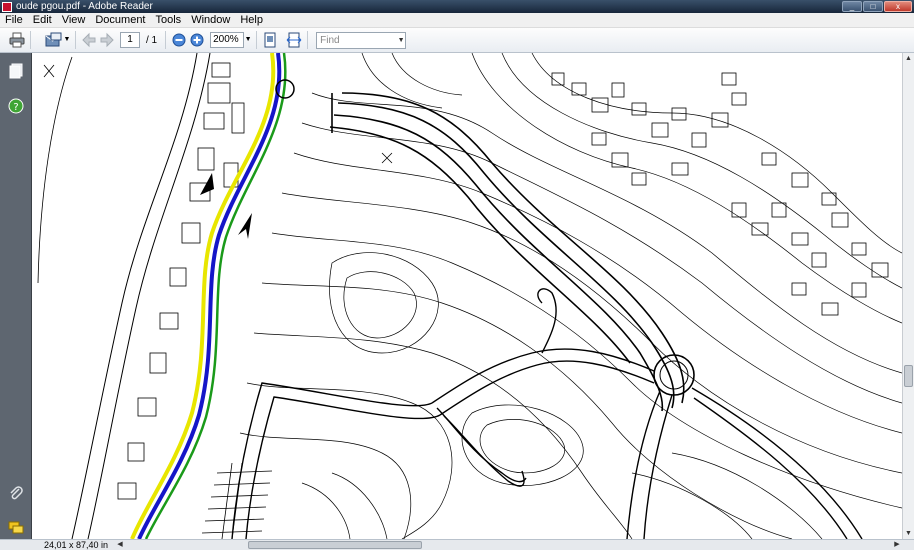  Describe the element at coordinates (330, 40) in the screenshot. I see `find-placeholder: Find` at that location.